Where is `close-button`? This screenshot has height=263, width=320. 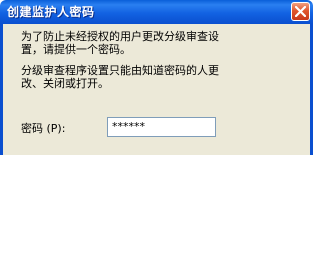
close-button is located at coordinates (300, 11).